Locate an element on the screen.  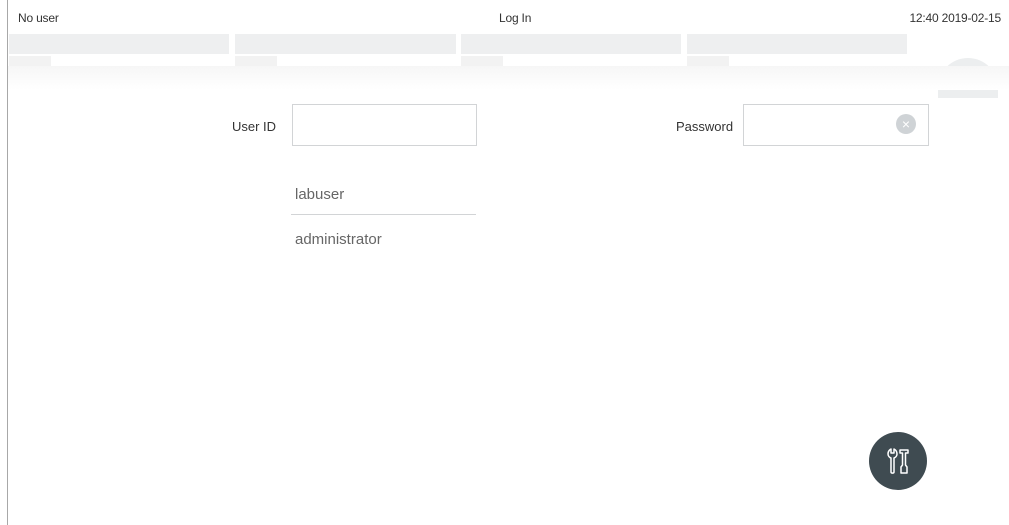
date-time: 12:40 2019-02-15 is located at coordinates (955, 18).